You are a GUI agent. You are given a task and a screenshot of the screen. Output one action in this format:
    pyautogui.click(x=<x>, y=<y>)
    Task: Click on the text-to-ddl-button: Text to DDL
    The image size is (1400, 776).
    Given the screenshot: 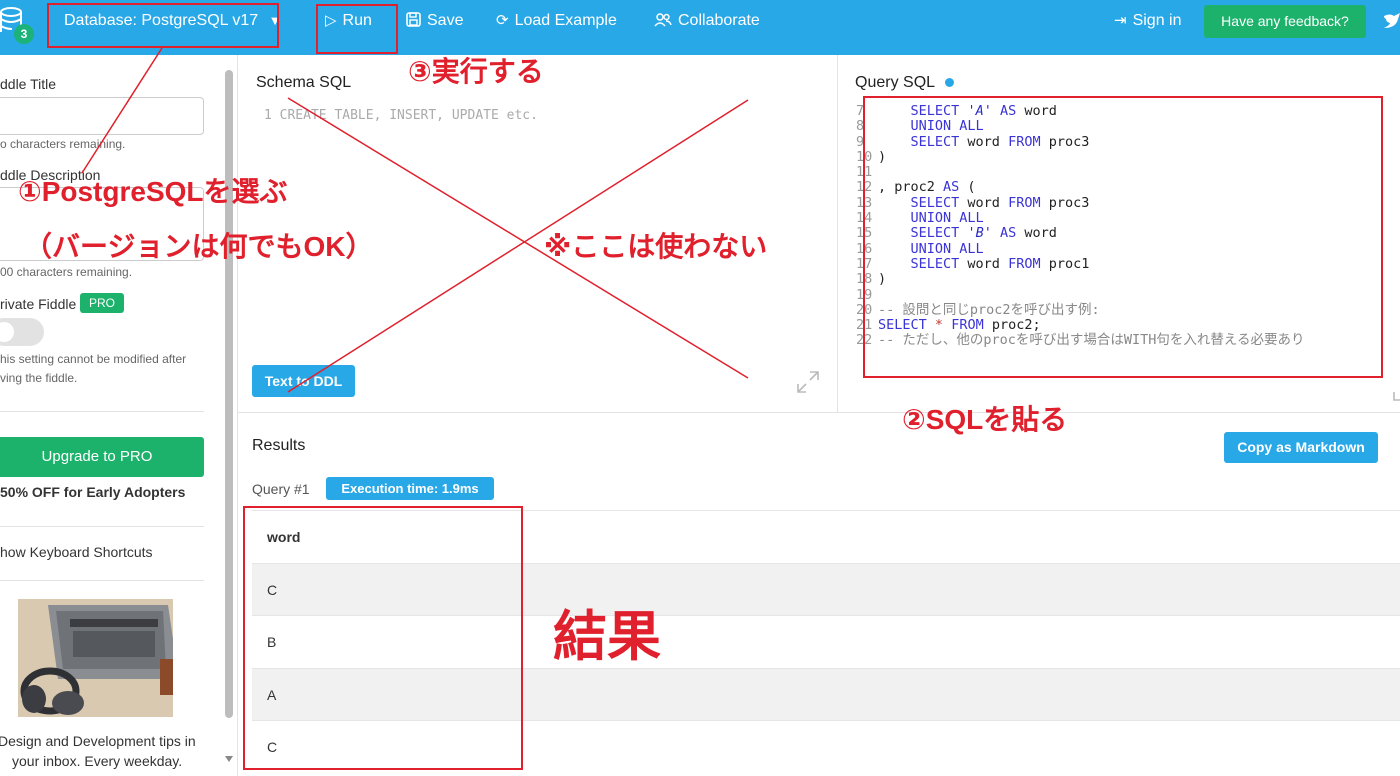 What is the action you would take?
    pyautogui.click(x=303, y=381)
    